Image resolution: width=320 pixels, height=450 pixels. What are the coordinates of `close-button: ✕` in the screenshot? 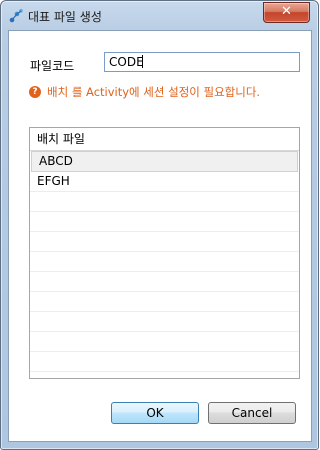 It's located at (286, 12).